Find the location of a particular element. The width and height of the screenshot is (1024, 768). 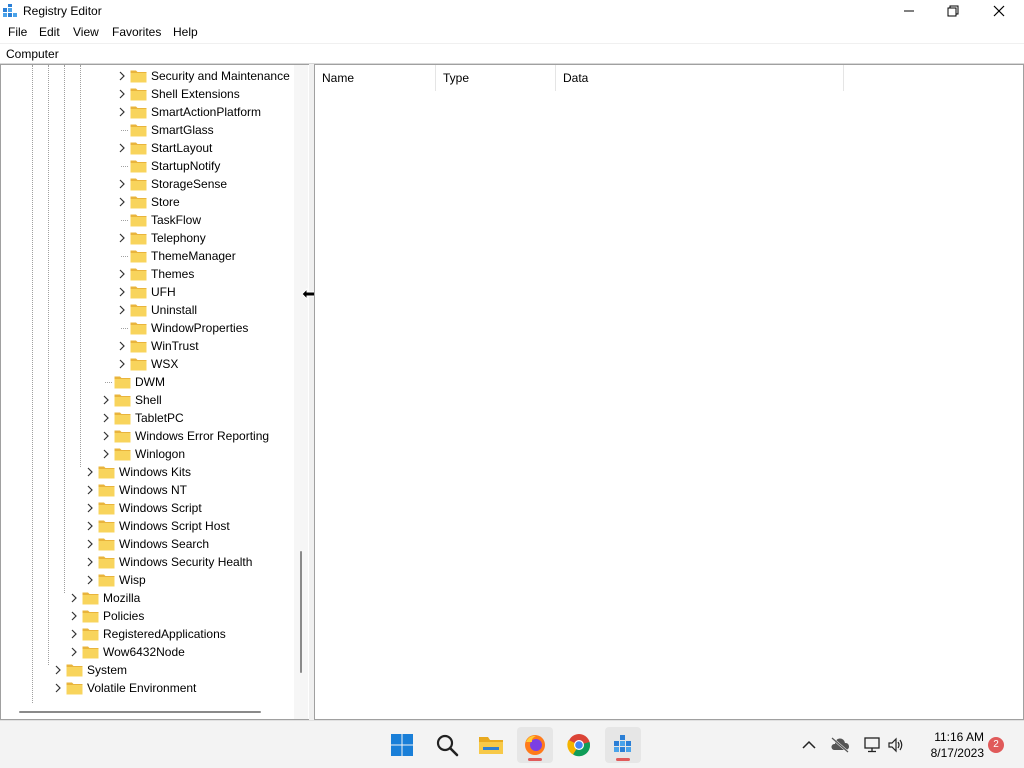

tree-node-label: WSX is located at coordinates (164, 364).